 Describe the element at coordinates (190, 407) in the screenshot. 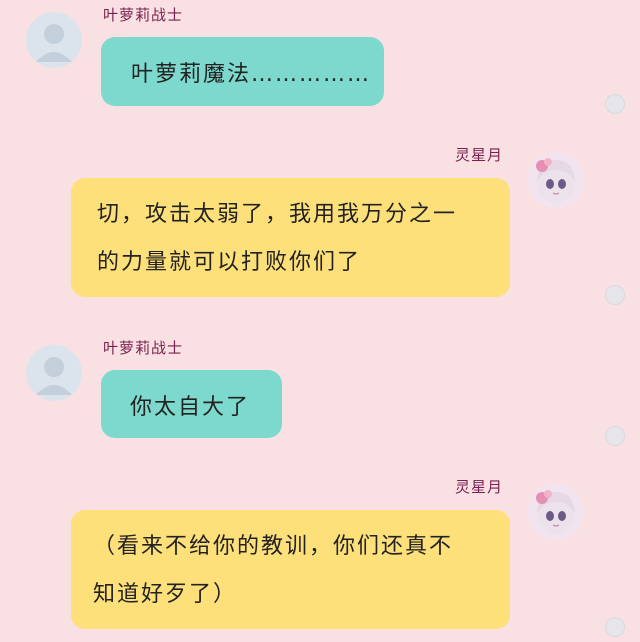

I see `message-text: 你太自大了` at that location.